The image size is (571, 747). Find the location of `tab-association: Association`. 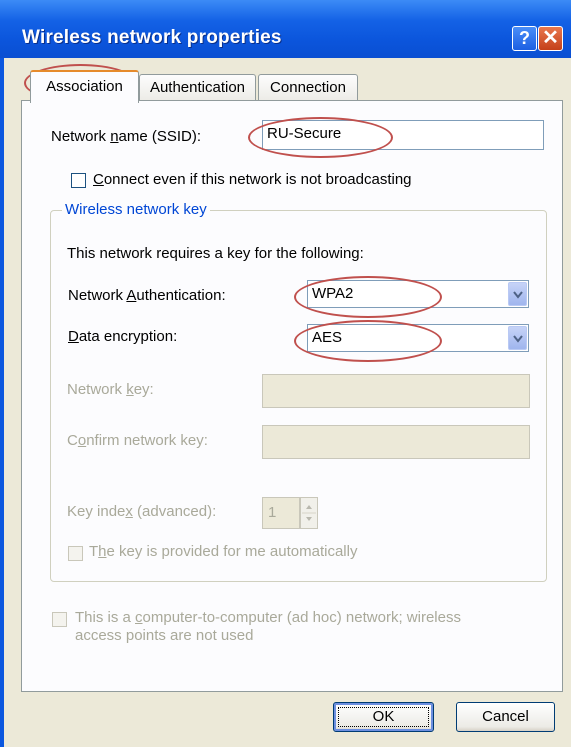

tab-association: Association is located at coordinates (84, 86).